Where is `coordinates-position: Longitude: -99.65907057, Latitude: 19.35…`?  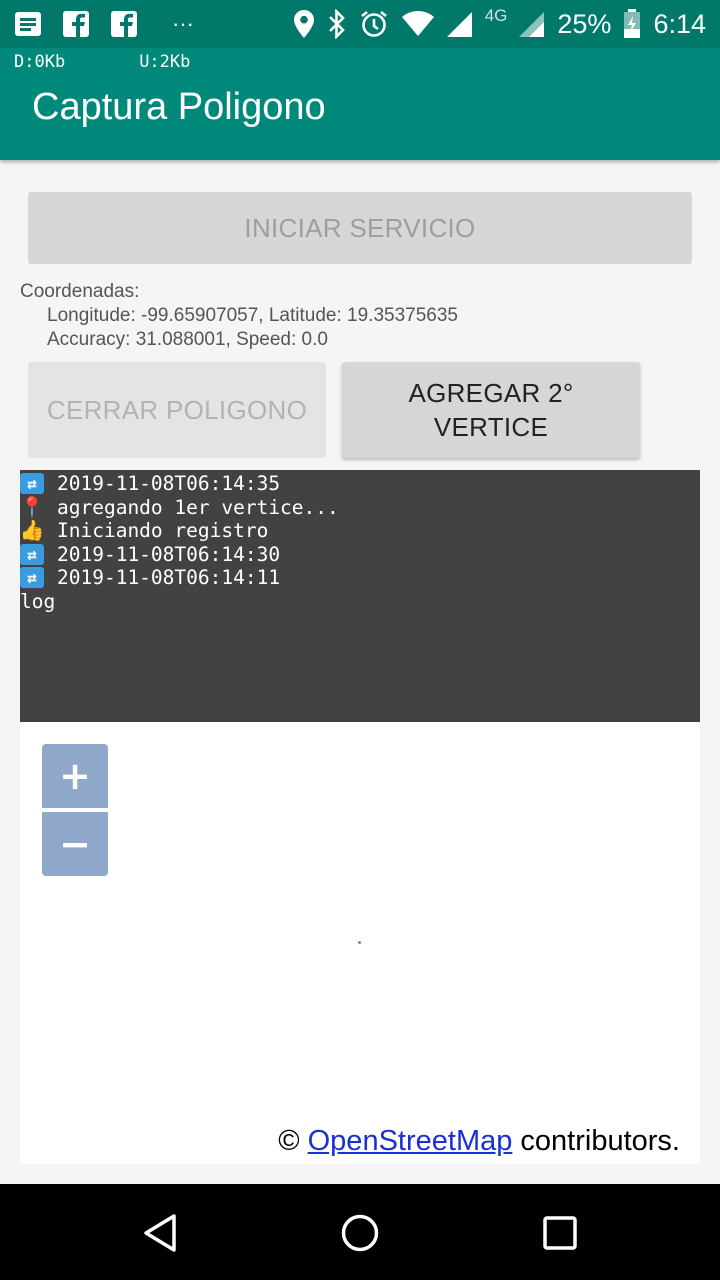
coordinates-position: Longitude: -99.65907057, Latitude: 19.35… is located at coordinates (252, 315).